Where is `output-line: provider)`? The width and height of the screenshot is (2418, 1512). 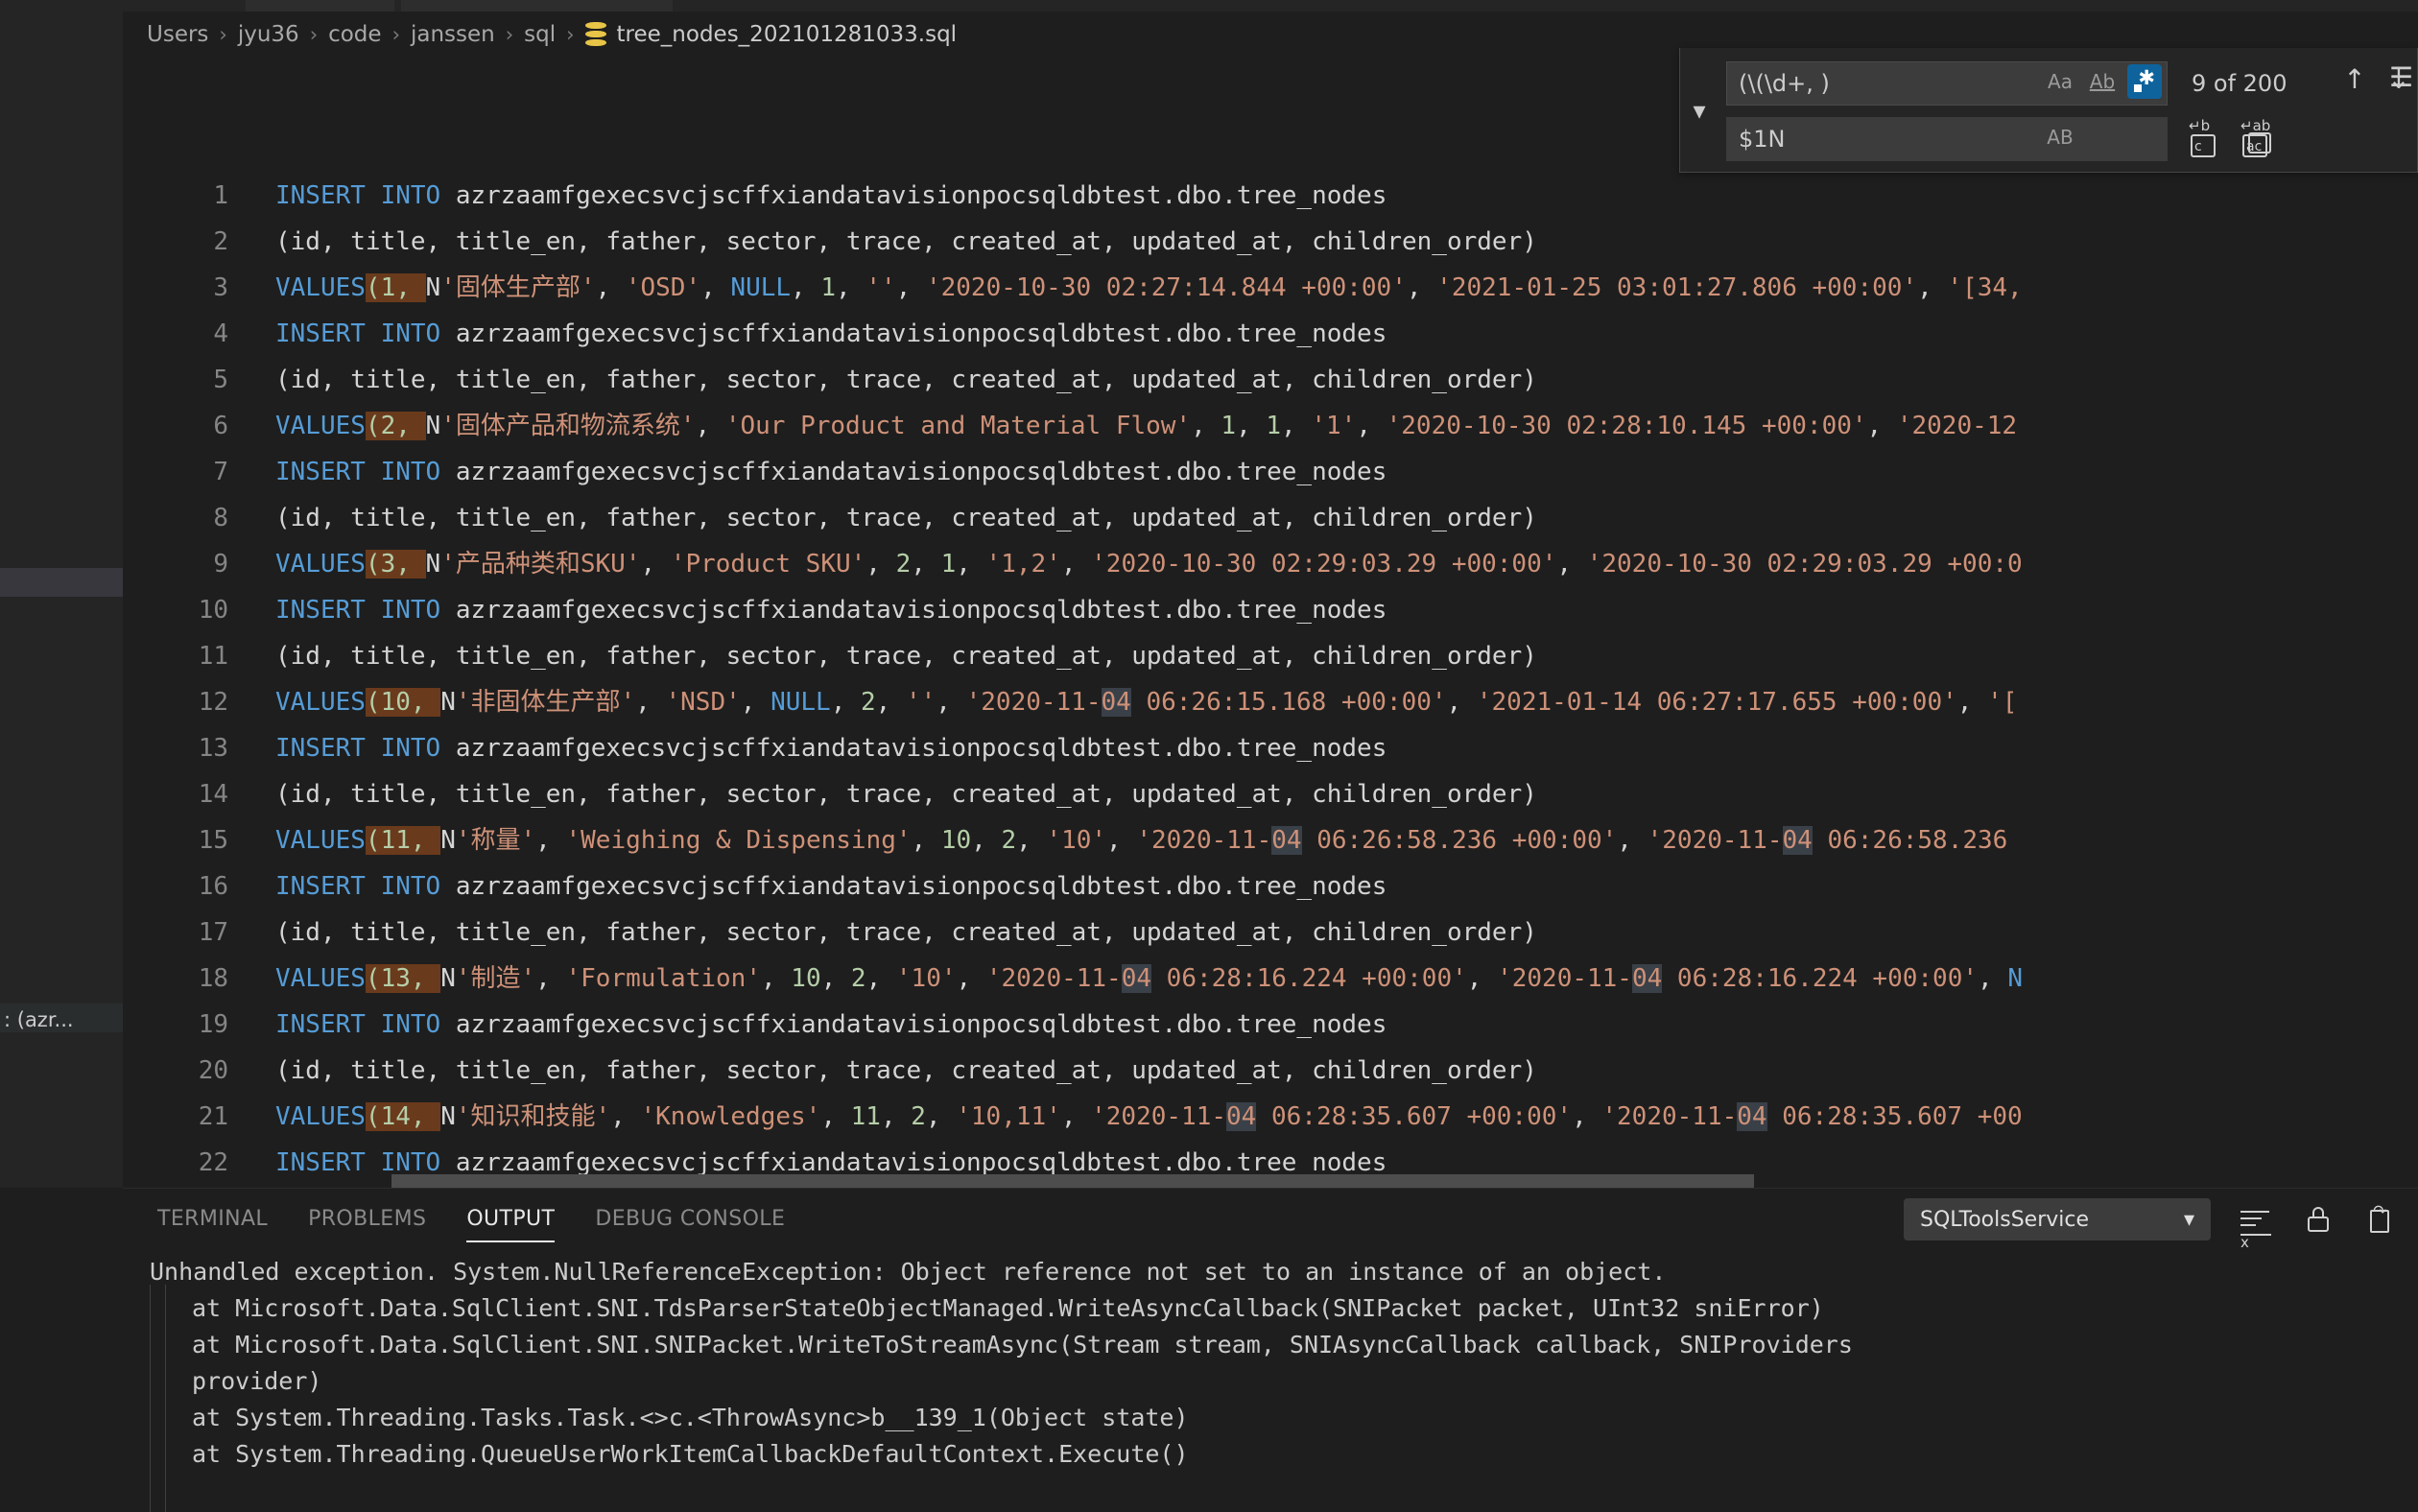
output-line: provider) is located at coordinates (257, 1381).